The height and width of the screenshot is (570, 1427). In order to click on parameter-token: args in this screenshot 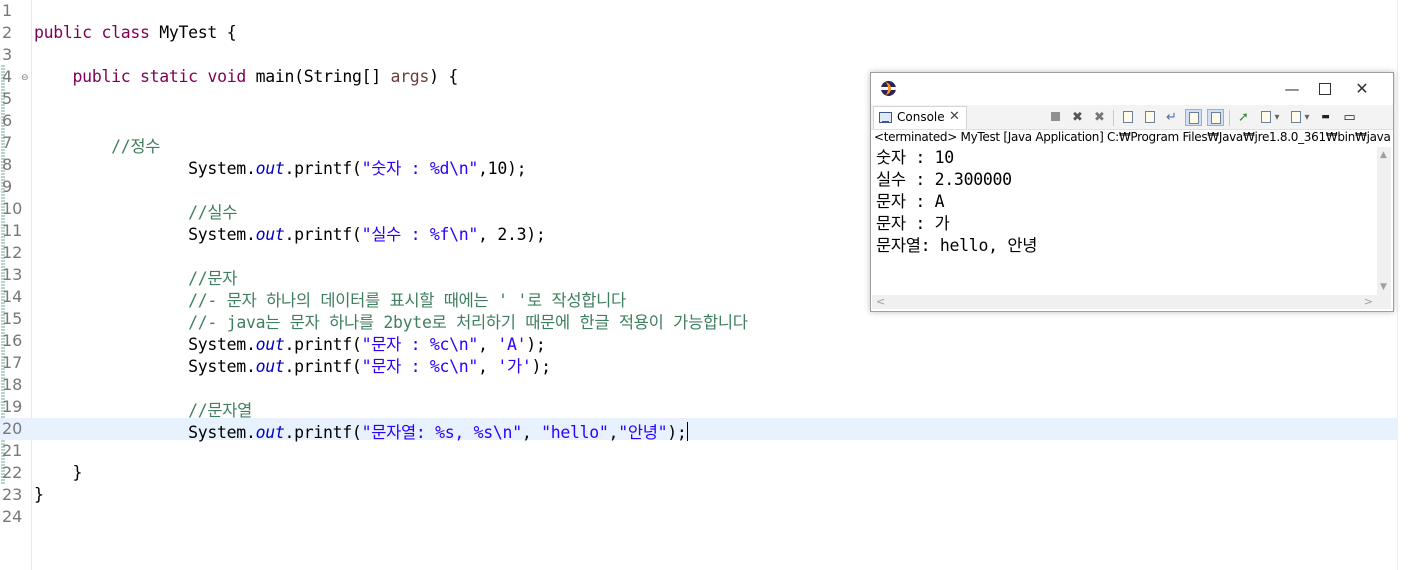, I will do `click(410, 76)`.